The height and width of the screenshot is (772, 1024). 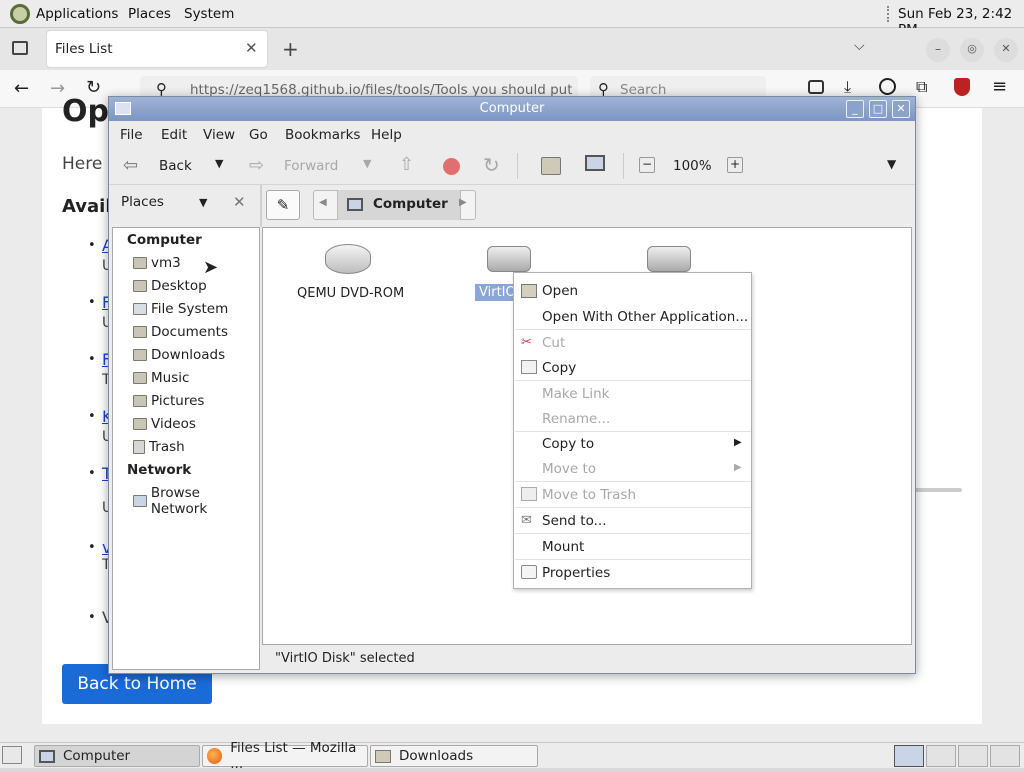 I want to click on menu-help: Help, so click(x=386, y=135).